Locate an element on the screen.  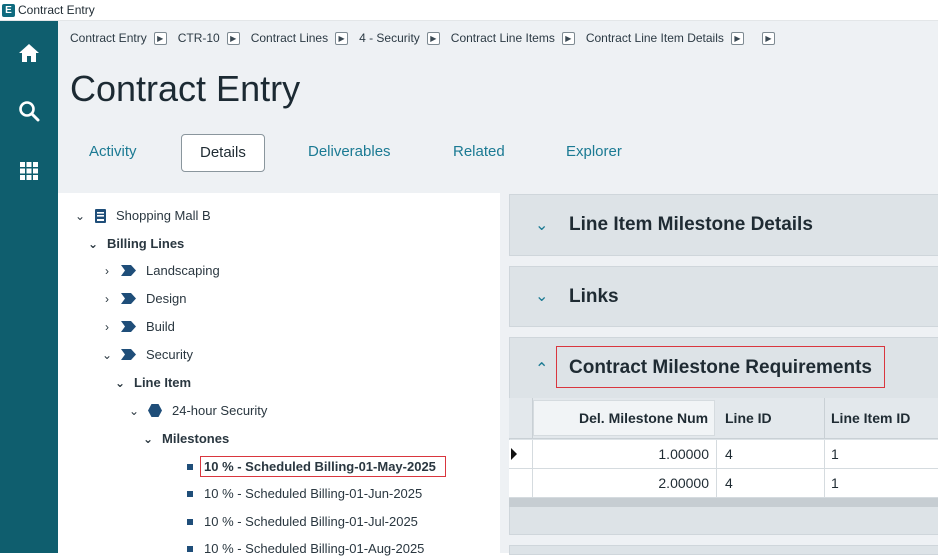
tree-node-milestone-selected: 10 % - Scheduled Billing-01-May-2025 is located at coordinates (316, 466).